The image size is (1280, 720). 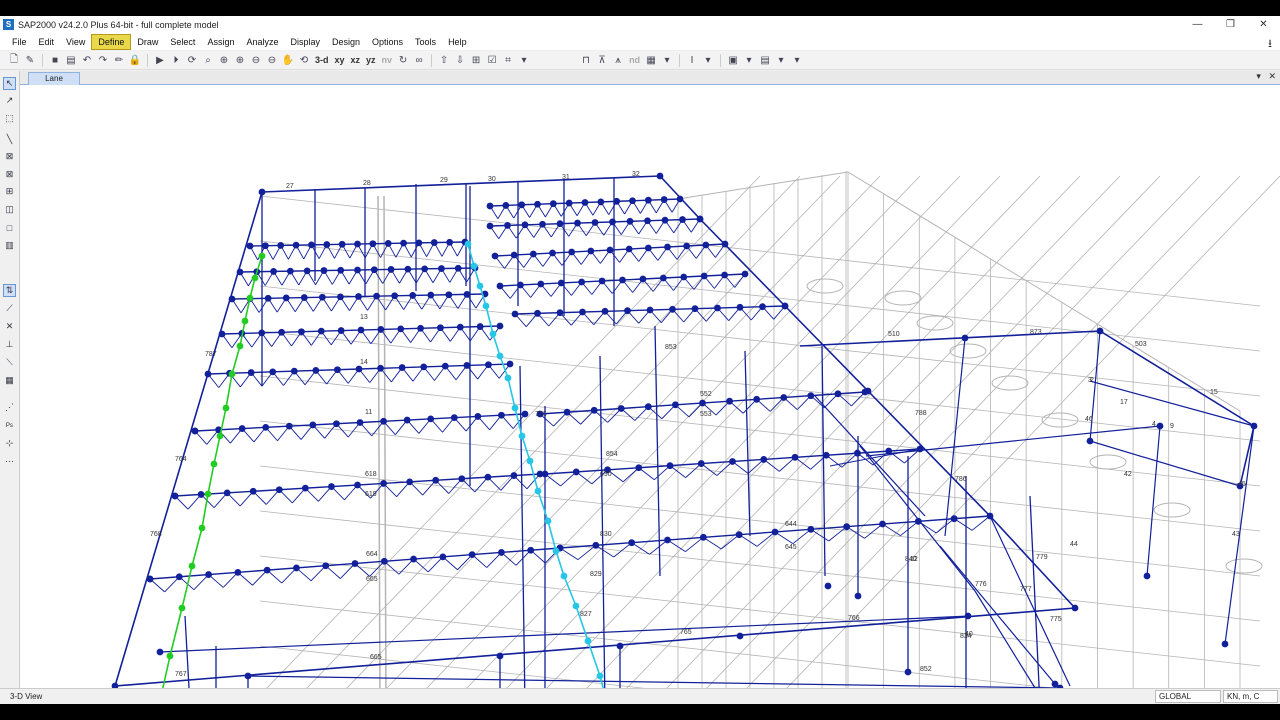 I want to click on pan-icon: ✋, so click(x=288, y=60).